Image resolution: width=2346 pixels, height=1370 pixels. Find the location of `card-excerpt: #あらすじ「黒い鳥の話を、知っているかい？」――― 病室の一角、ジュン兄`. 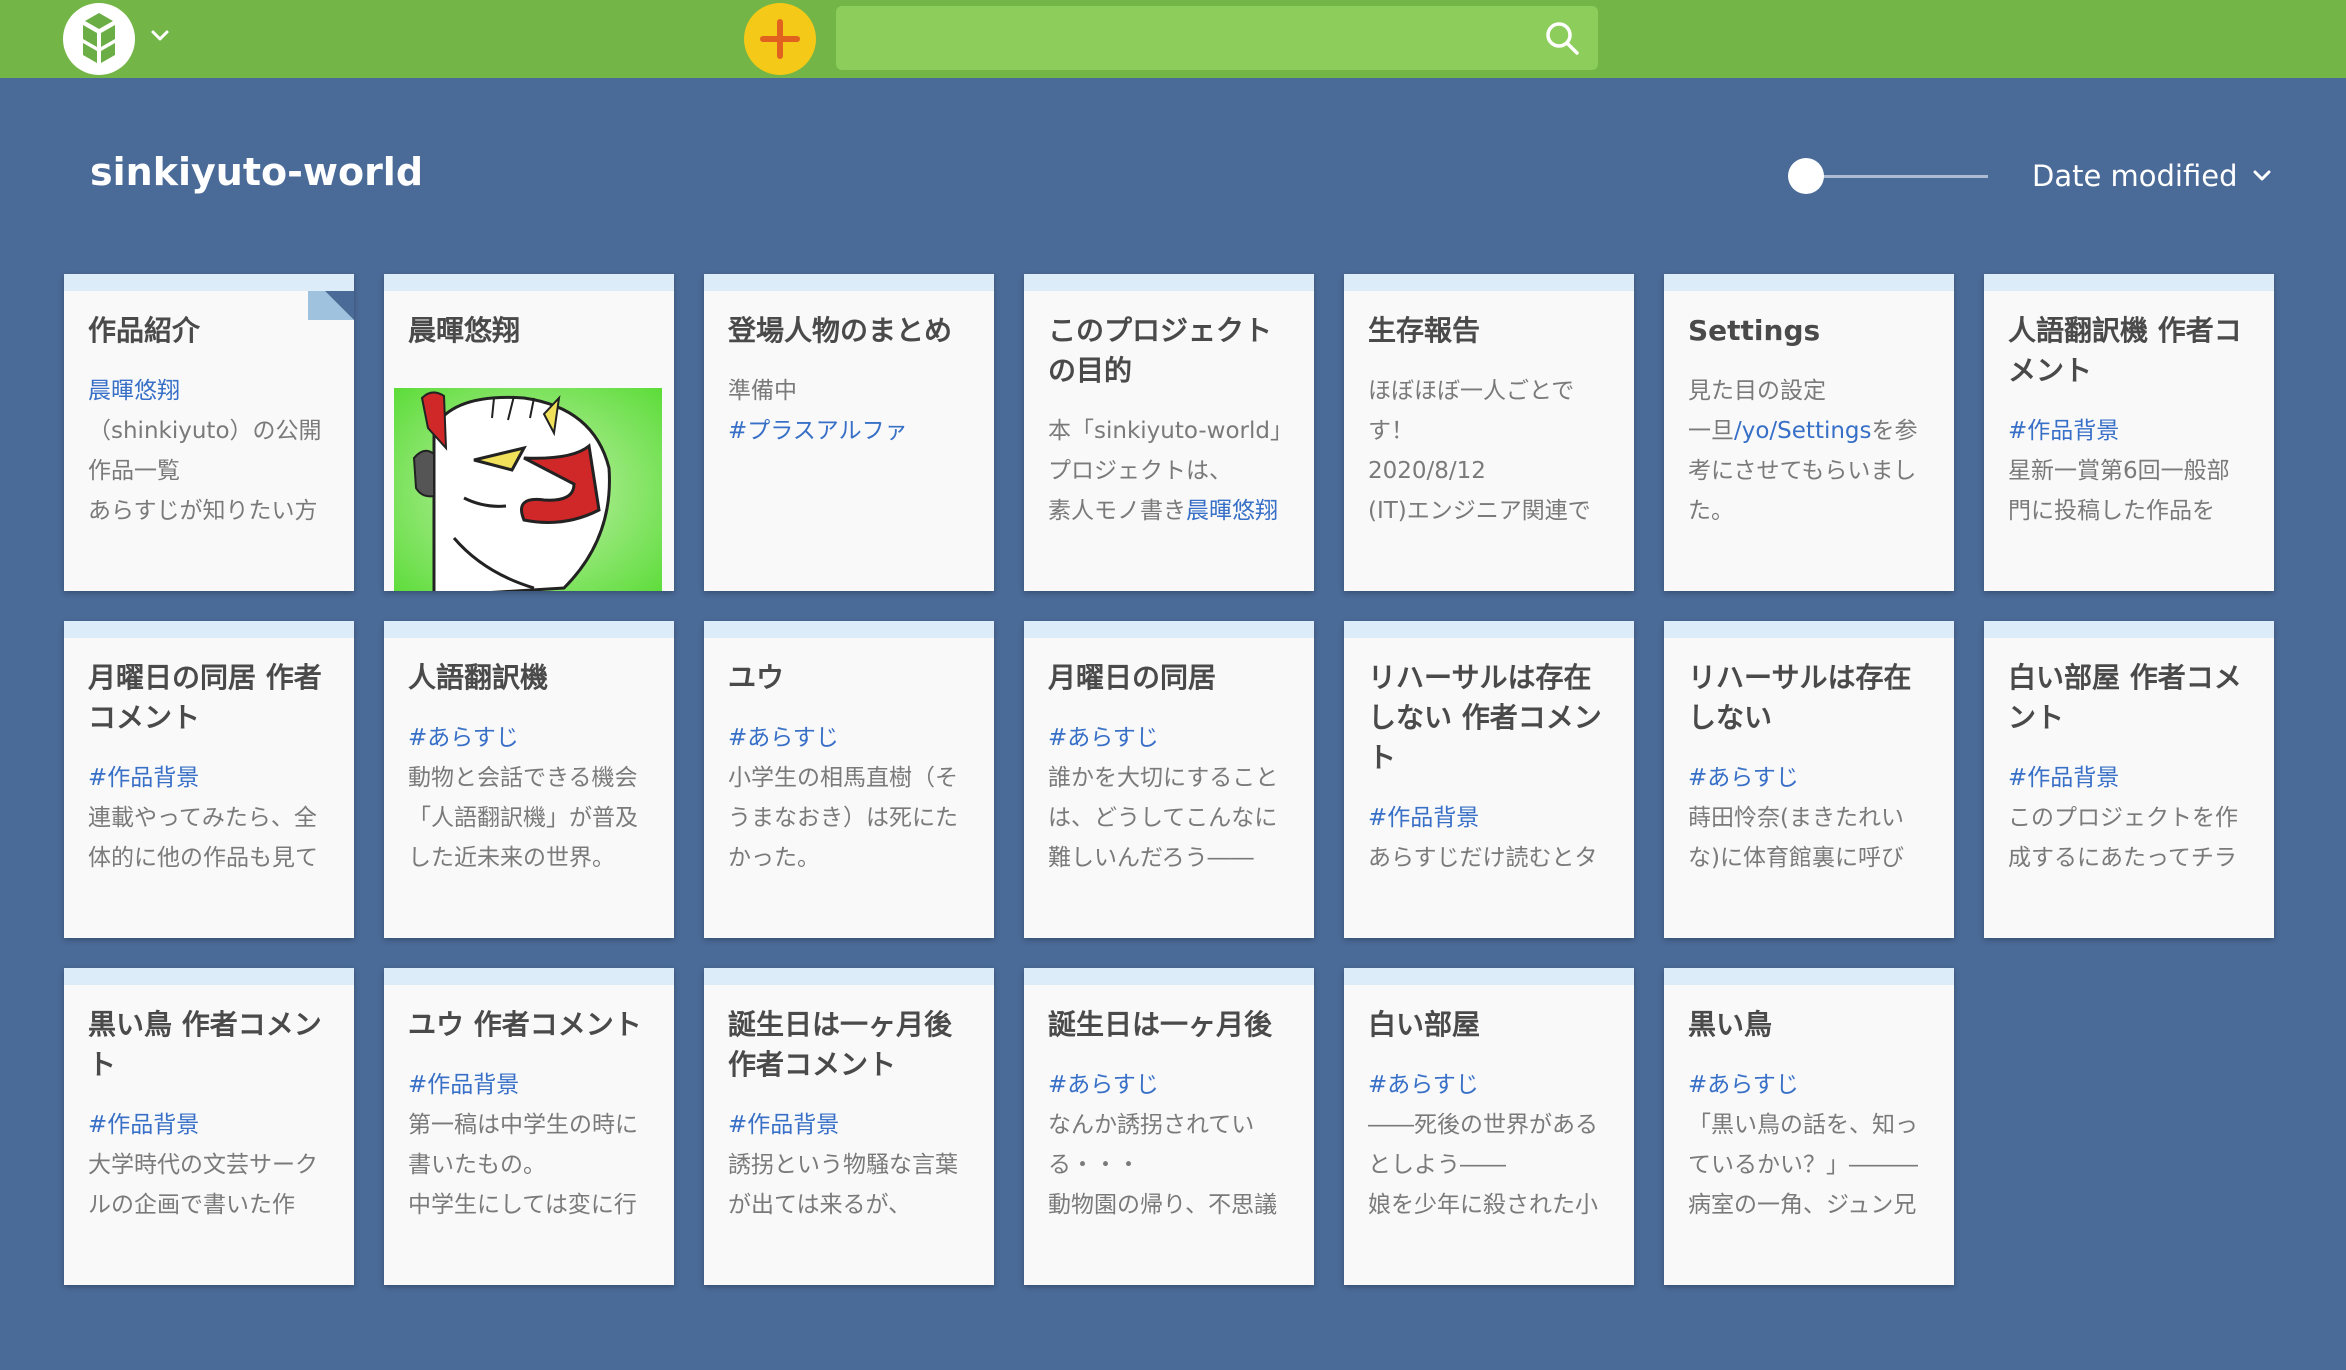

card-excerpt: #あらすじ「黒い鳥の話を、知っているかい？」――― 病室の一角、ジュン兄 is located at coordinates (1809, 1145).